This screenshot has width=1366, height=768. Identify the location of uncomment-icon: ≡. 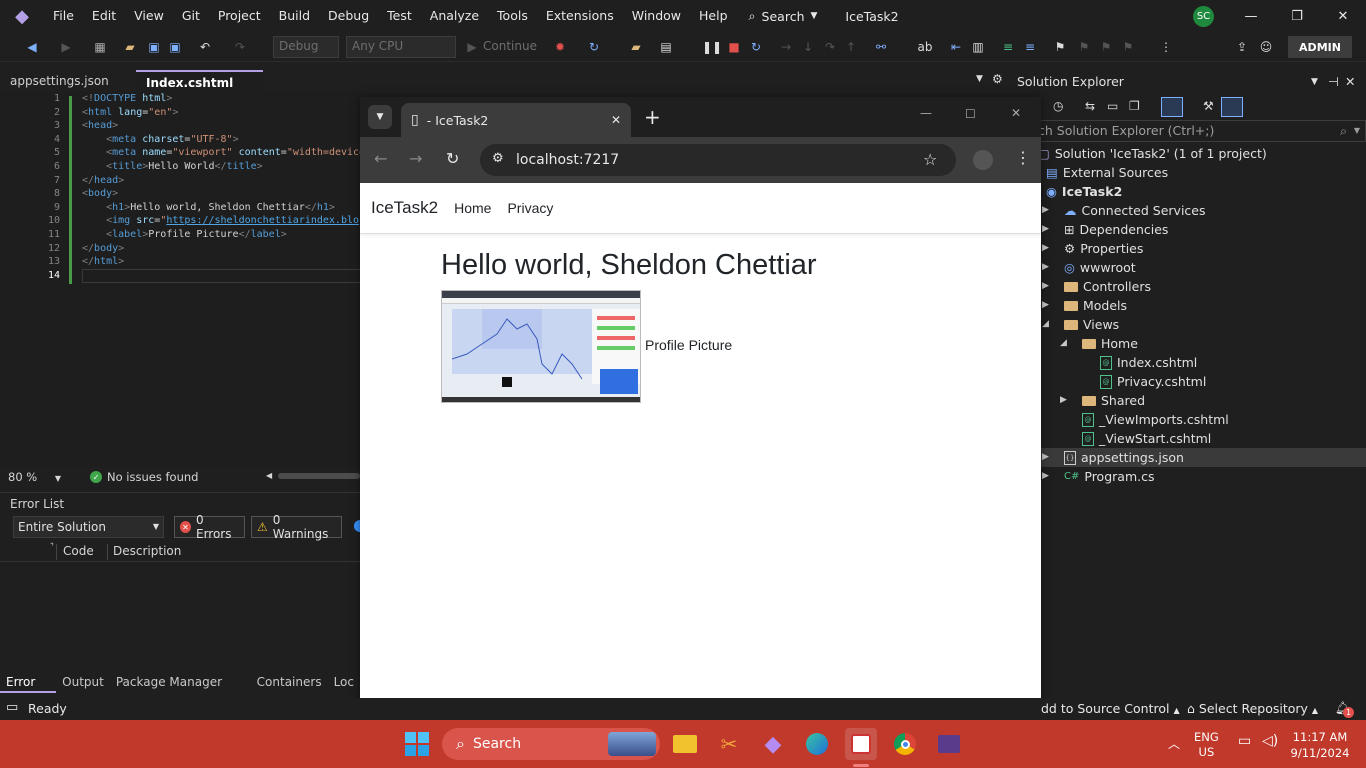
(1030, 47).